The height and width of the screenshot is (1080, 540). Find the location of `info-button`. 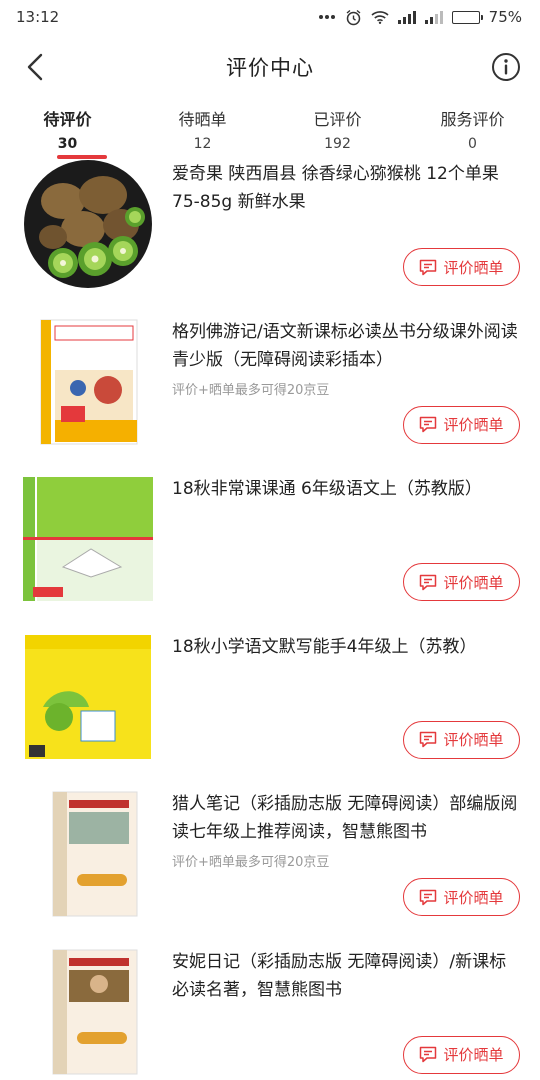

info-button is located at coordinates (506, 67).